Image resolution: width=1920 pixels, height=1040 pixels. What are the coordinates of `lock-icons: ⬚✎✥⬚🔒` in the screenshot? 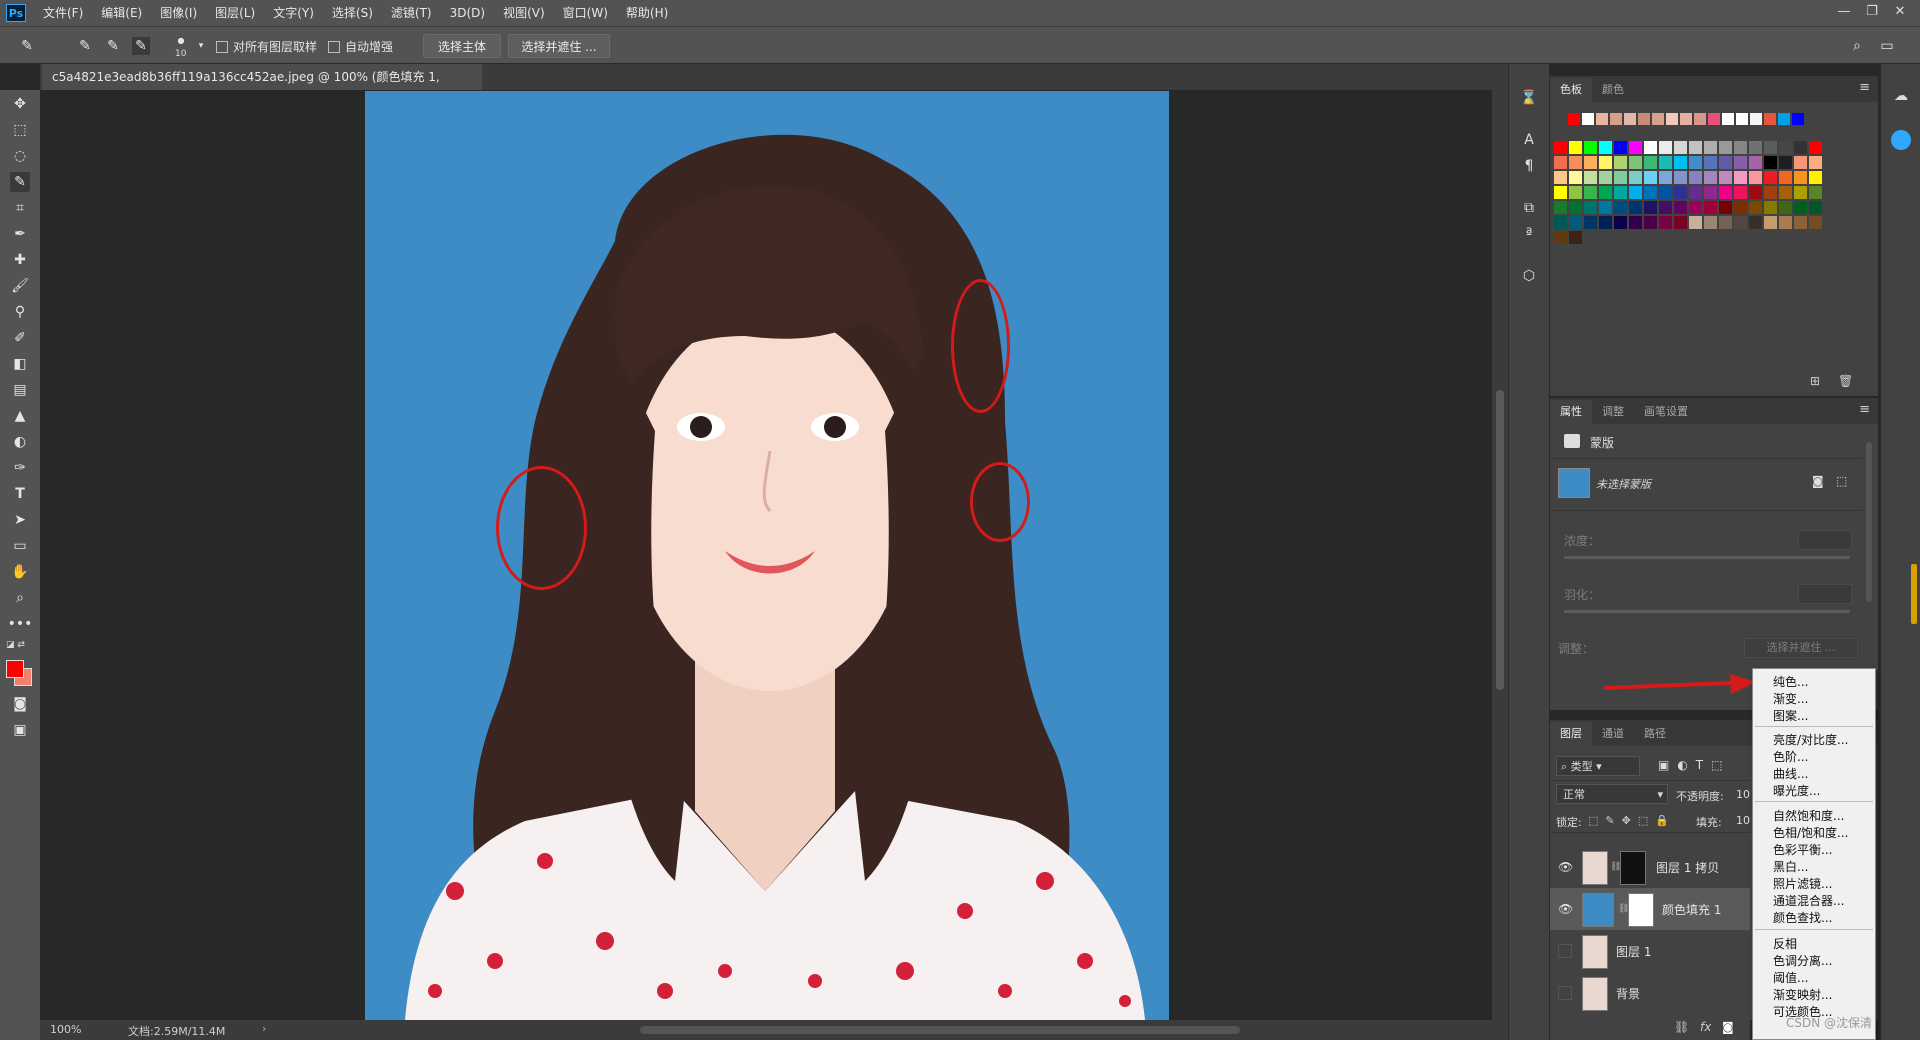 It's located at (1632, 820).